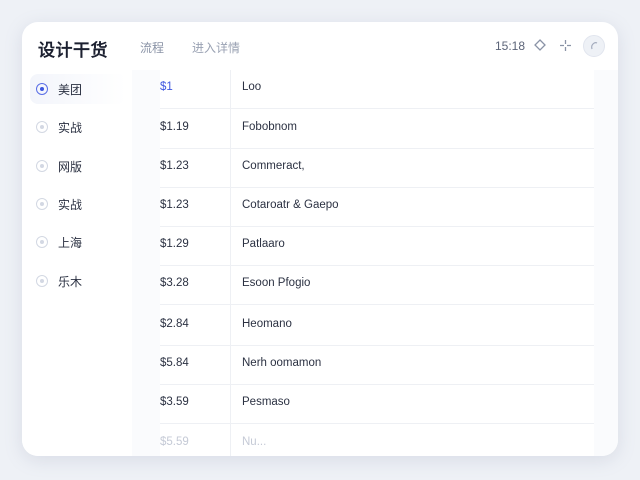 This screenshot has width=640, height=480. I want to click on table-row: $1.29 Patlaaro, so click(377, 246).